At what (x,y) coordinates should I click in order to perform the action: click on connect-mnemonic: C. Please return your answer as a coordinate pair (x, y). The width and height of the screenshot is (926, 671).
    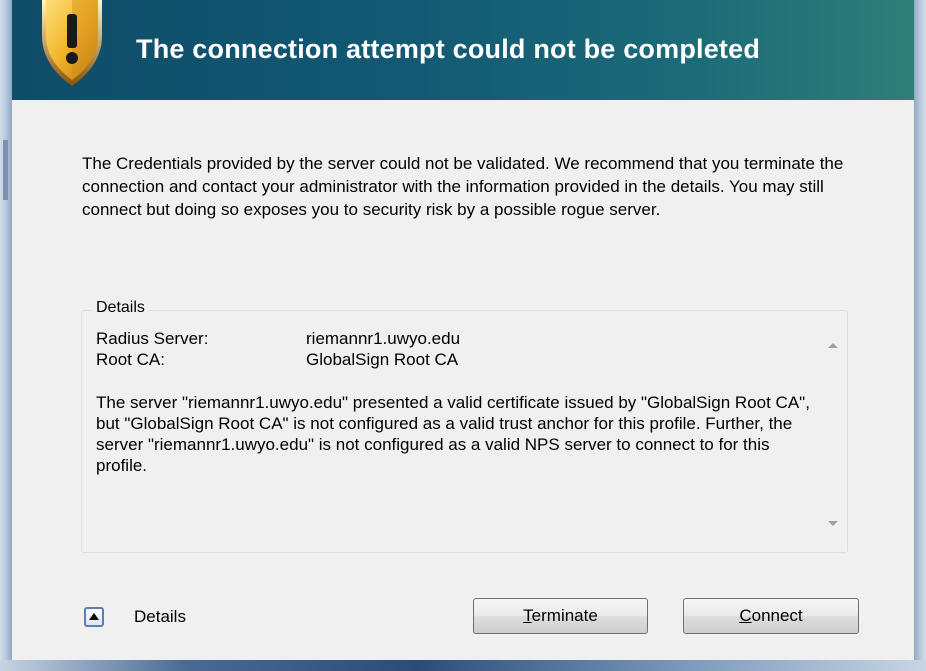
    Looking at the image, I should click on (745, 615).